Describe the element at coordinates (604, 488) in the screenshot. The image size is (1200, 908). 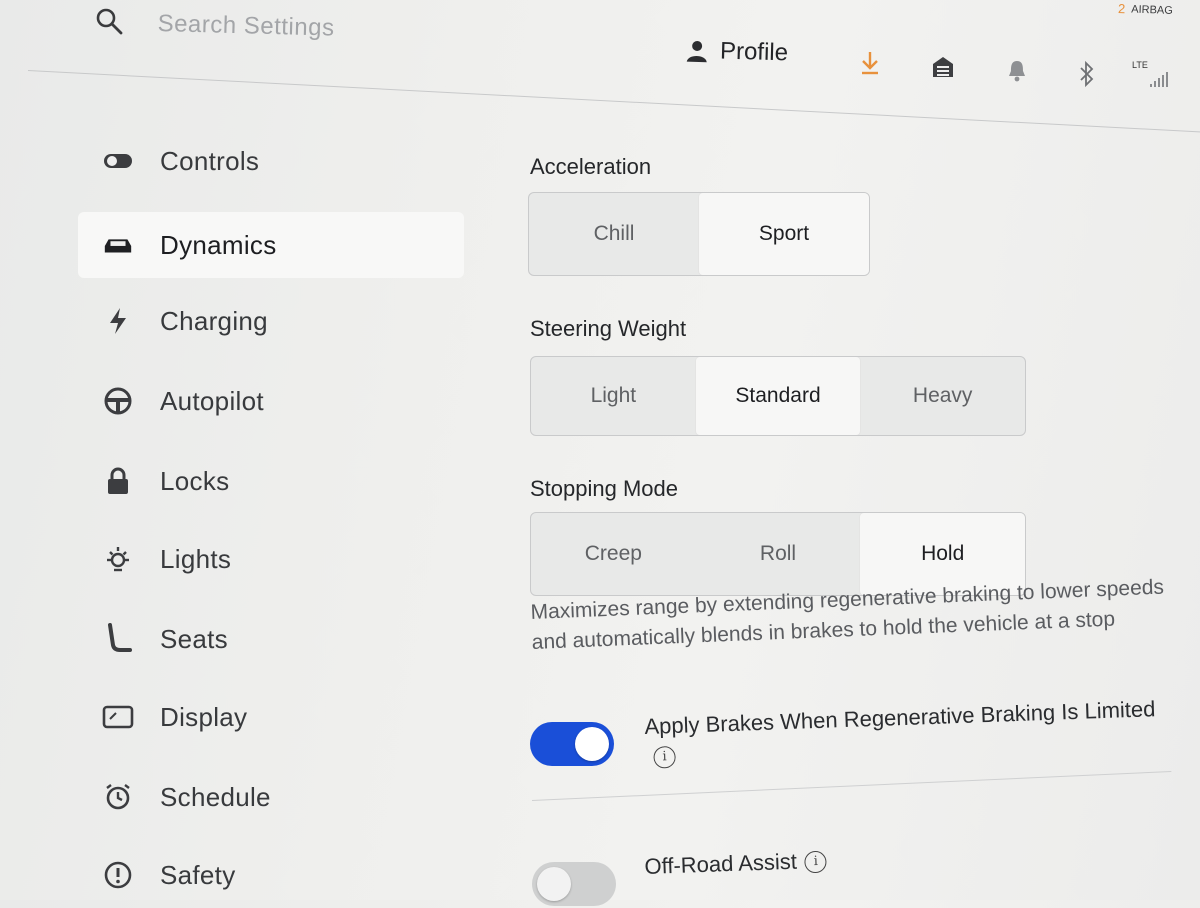
I see `stopping-mode-title: Stopping Mode` at that location.